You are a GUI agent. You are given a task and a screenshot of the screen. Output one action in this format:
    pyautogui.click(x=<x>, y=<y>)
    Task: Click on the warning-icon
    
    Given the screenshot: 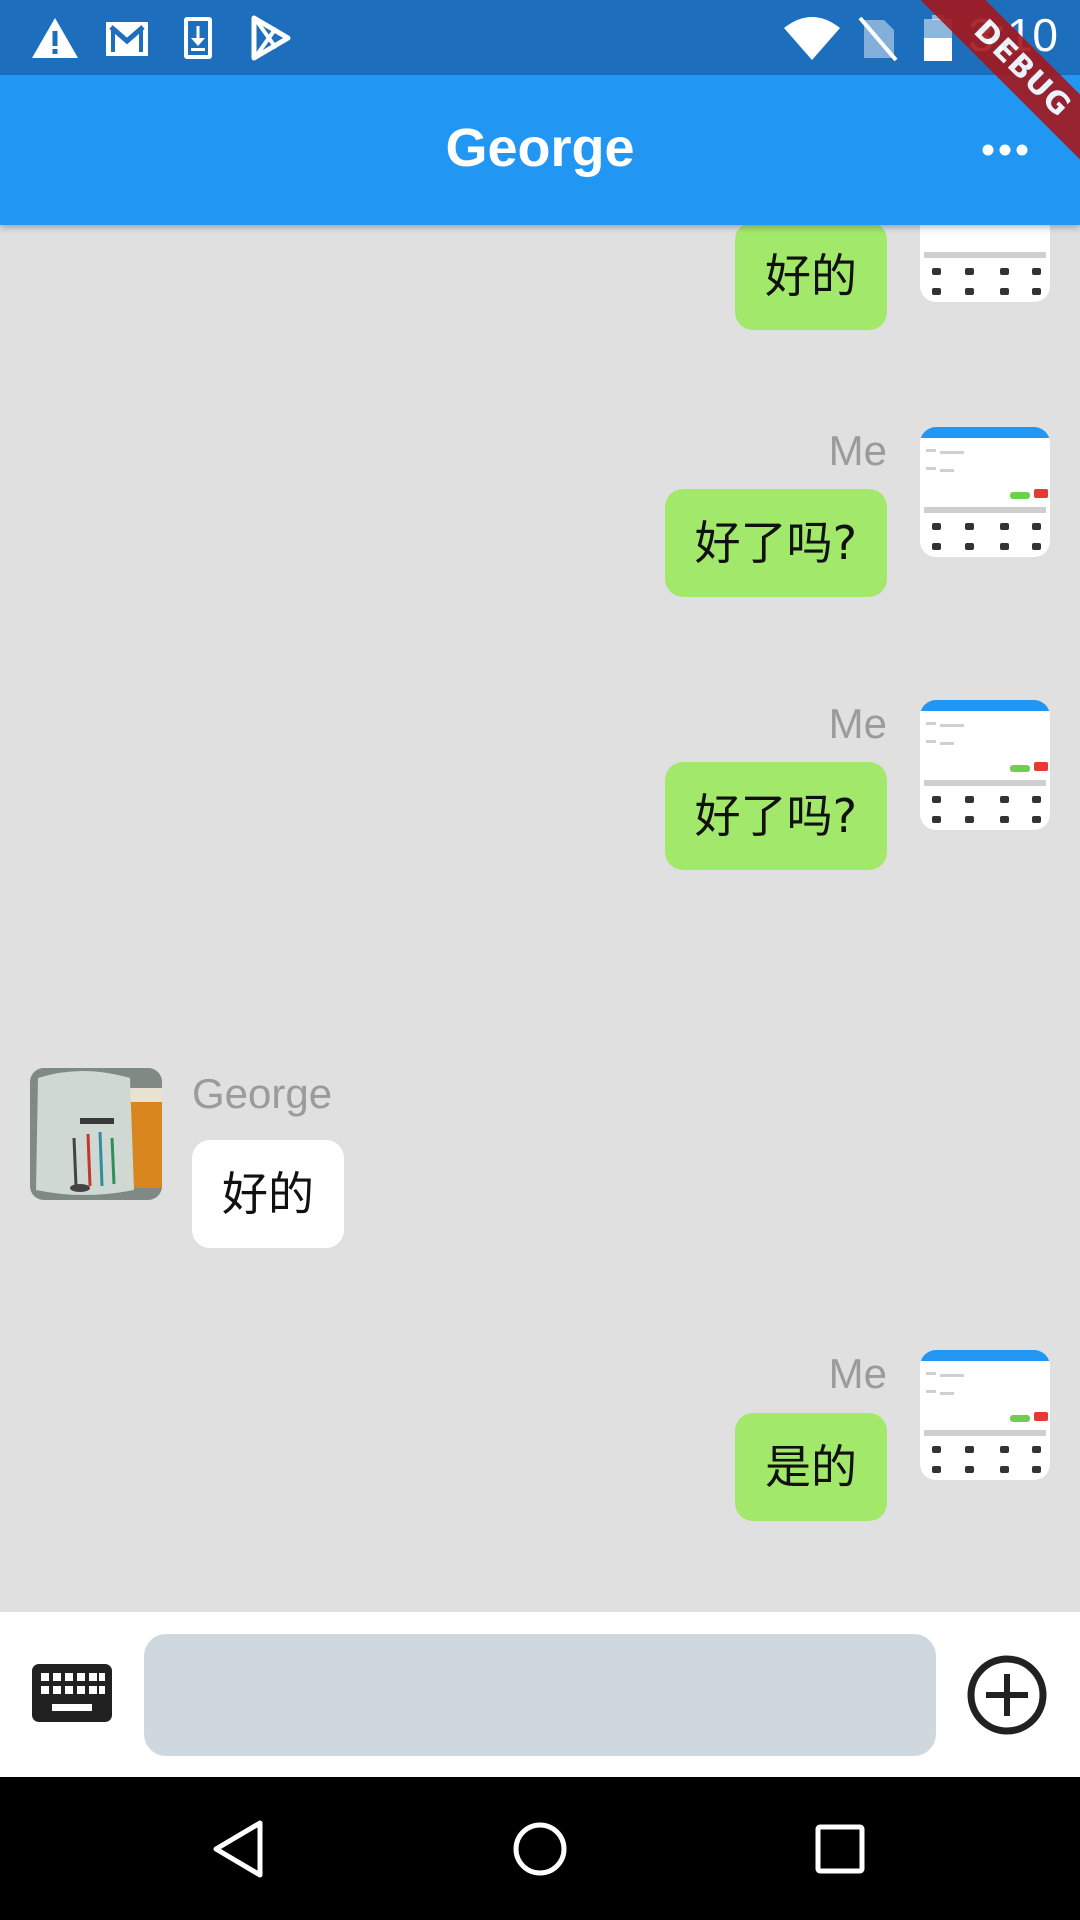 What is the action you would take?
    pyautogui.click(x=55, y=38)
    